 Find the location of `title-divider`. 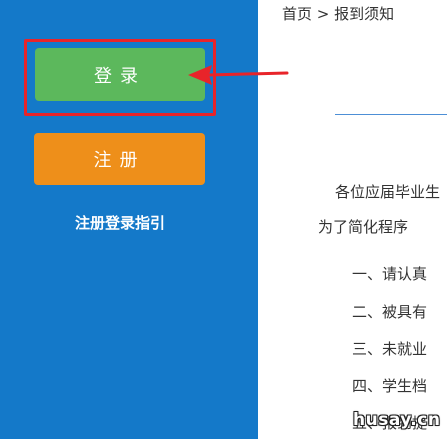

title-divider is located at coordinates (391, 114).